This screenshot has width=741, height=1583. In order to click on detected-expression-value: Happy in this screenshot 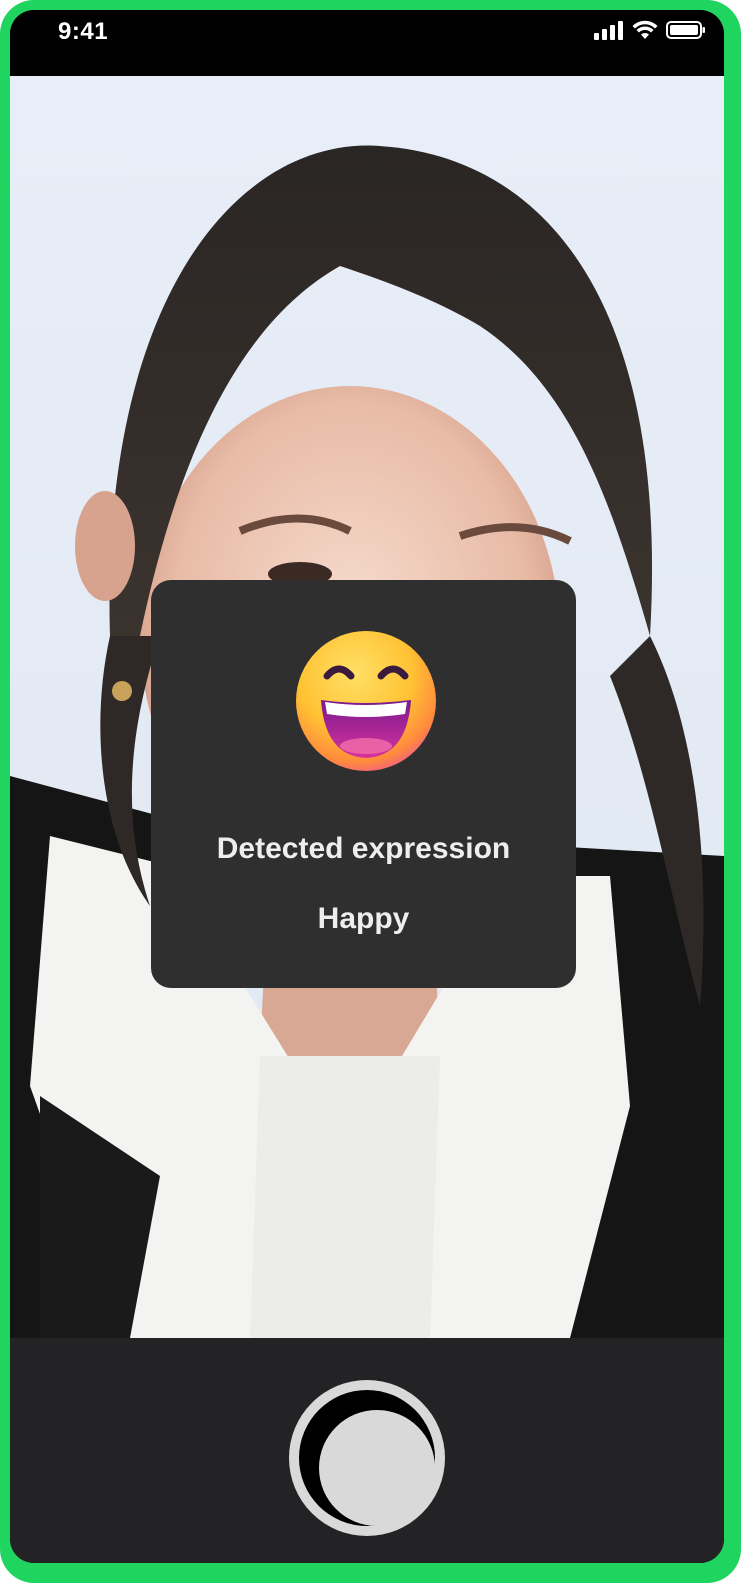, I will do `click(363, 918)`.